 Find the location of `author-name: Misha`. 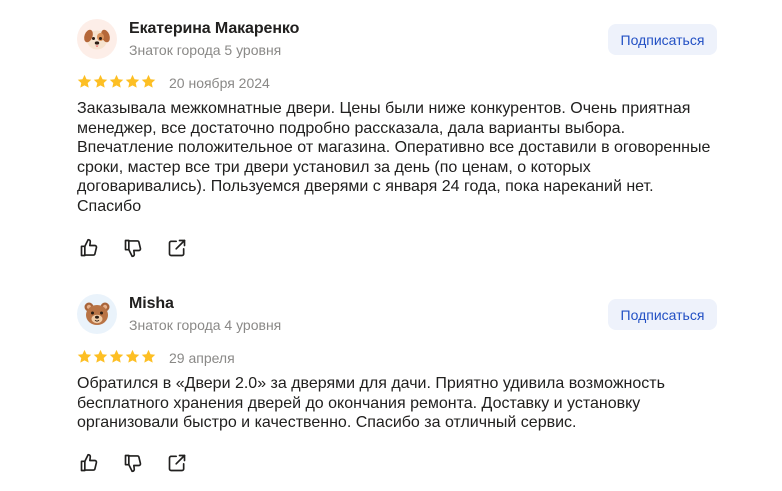

author-name: Misha is located at coordinates (151, 304).